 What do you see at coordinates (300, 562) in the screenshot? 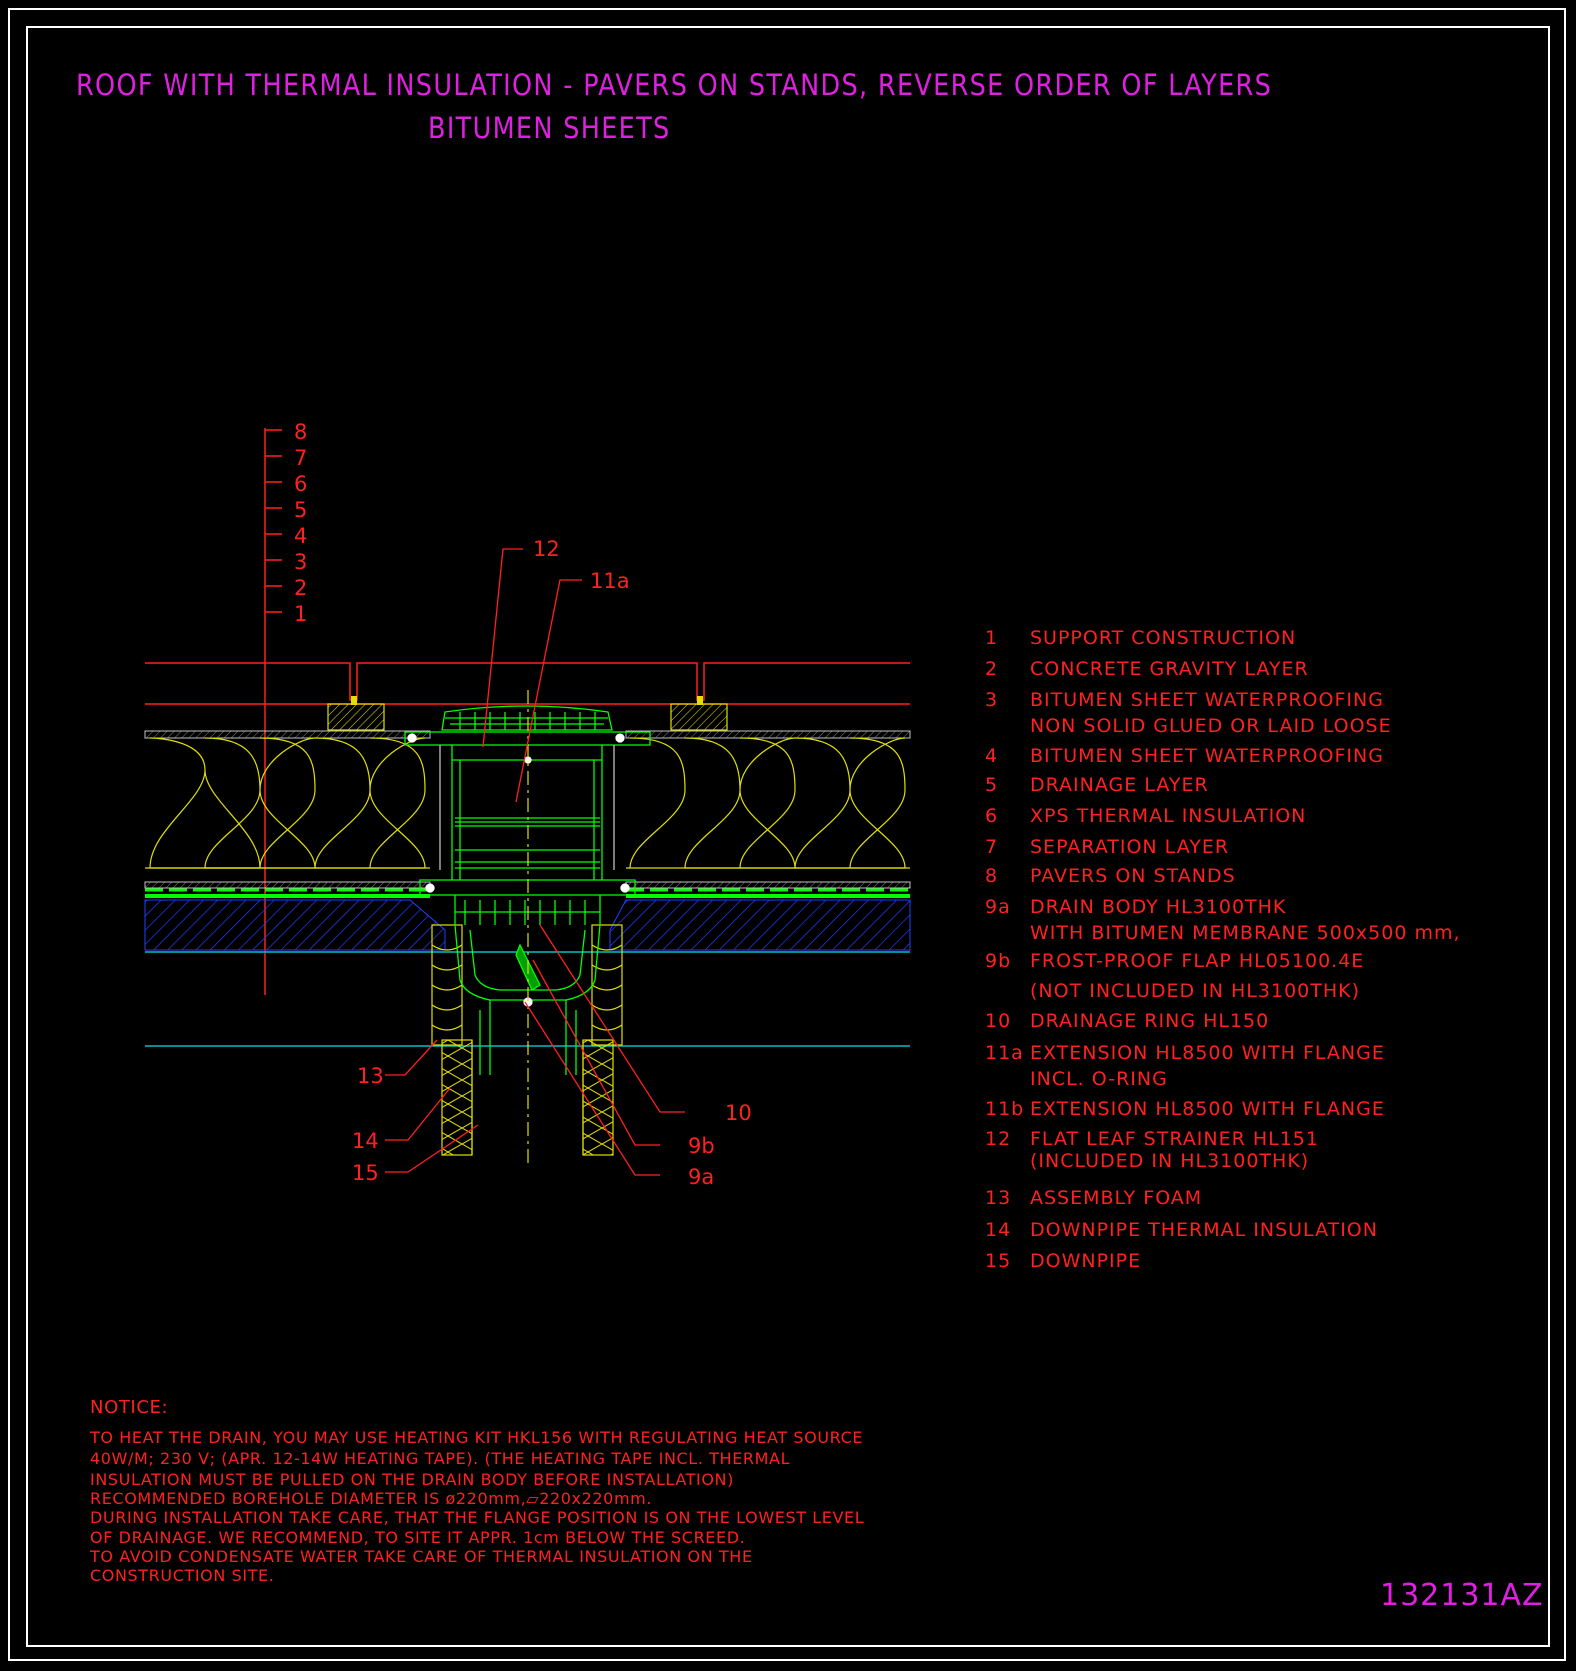
I see `layer-label-3: 3` at bounding box center [300, 562].